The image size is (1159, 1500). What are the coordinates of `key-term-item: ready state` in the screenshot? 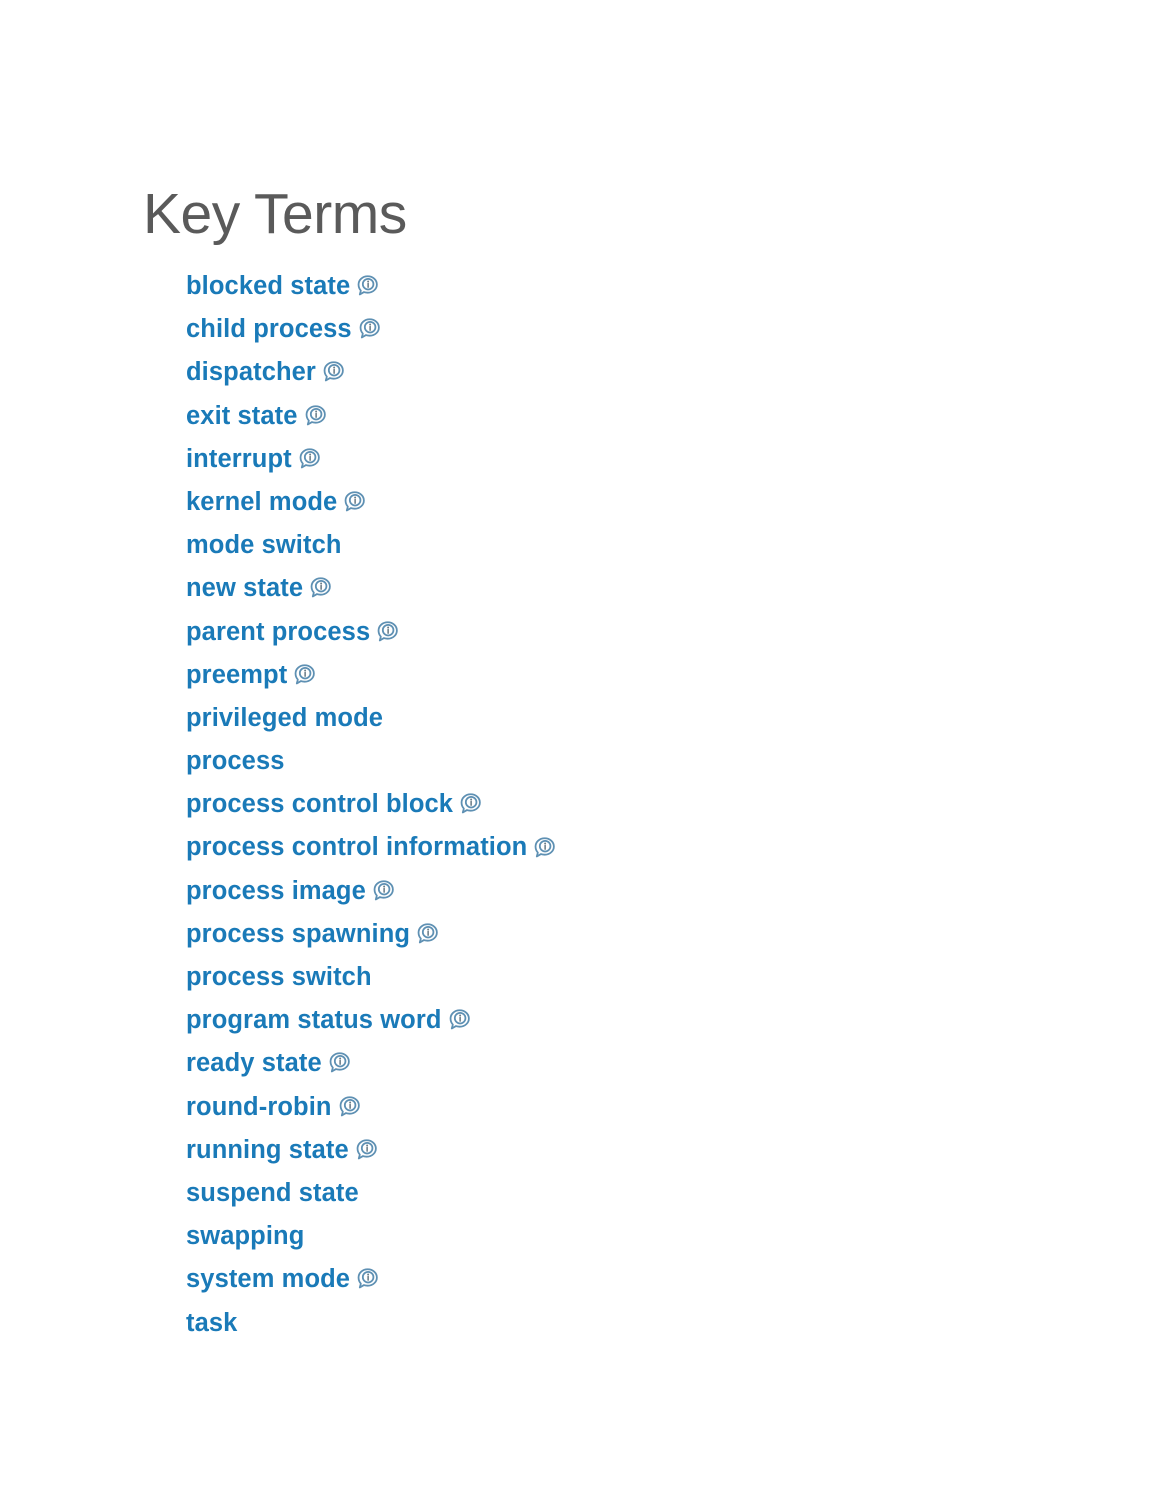 It's located at (626, 1063).